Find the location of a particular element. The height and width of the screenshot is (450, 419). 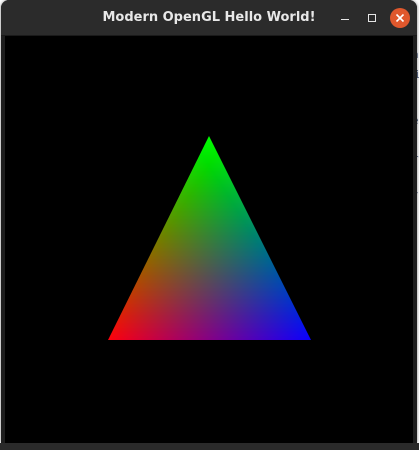

close-icon is located at coordinates (400, 18).